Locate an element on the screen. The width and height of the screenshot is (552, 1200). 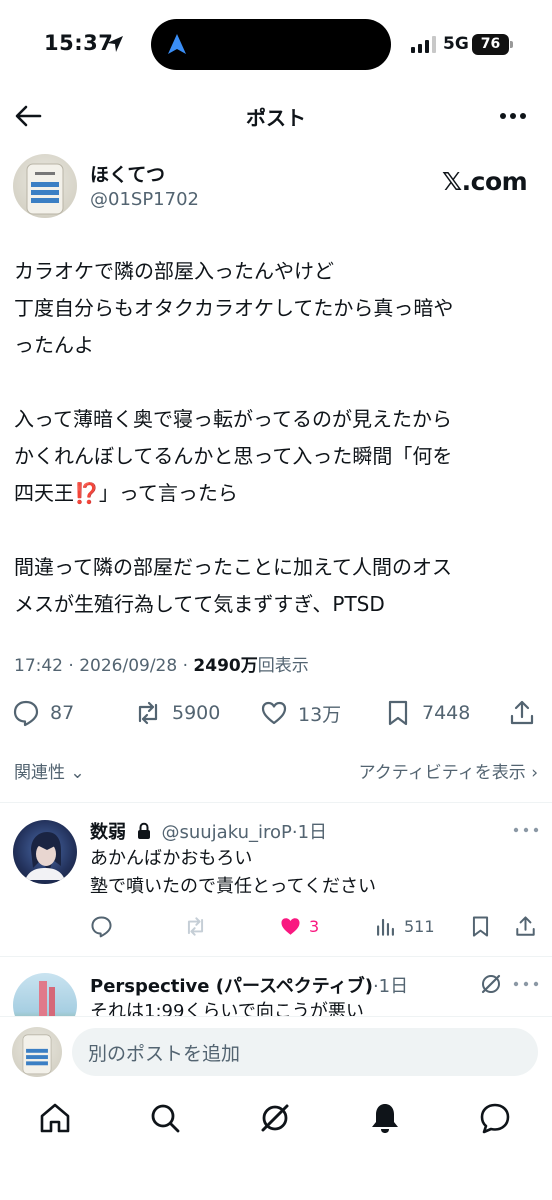
battery-tip is located at coordinates (511, 44).